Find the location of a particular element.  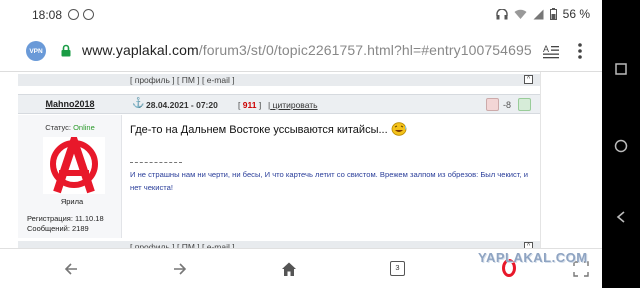

post-number-close: ] is located at coordinates (260, 105).